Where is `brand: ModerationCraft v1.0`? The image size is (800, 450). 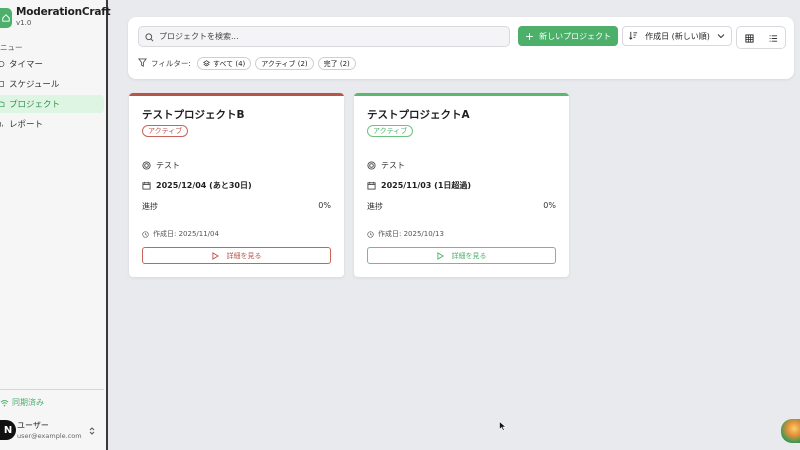
brand: ModerationCraft v1.0 is located at coordinates (55, 17).